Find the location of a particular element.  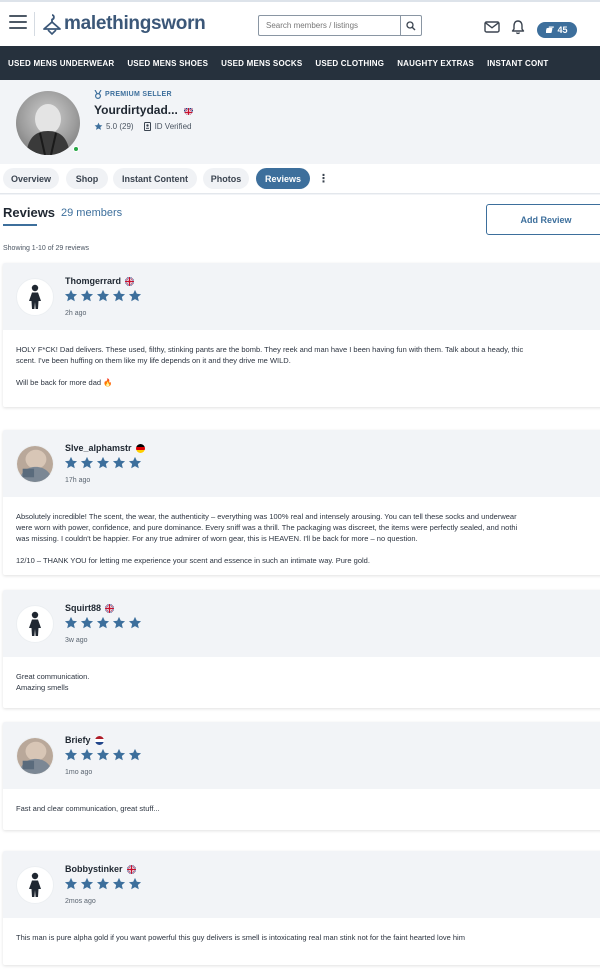

logo-hanger-icon is located at coordinates (52, 24).